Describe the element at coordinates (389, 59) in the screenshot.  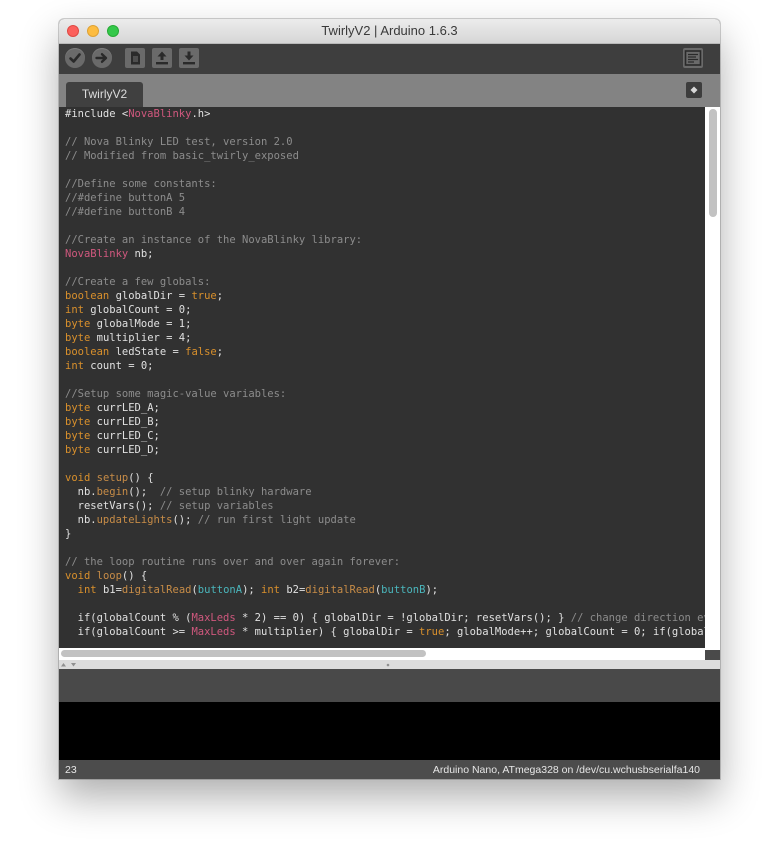
I see `toolbar` at that location.